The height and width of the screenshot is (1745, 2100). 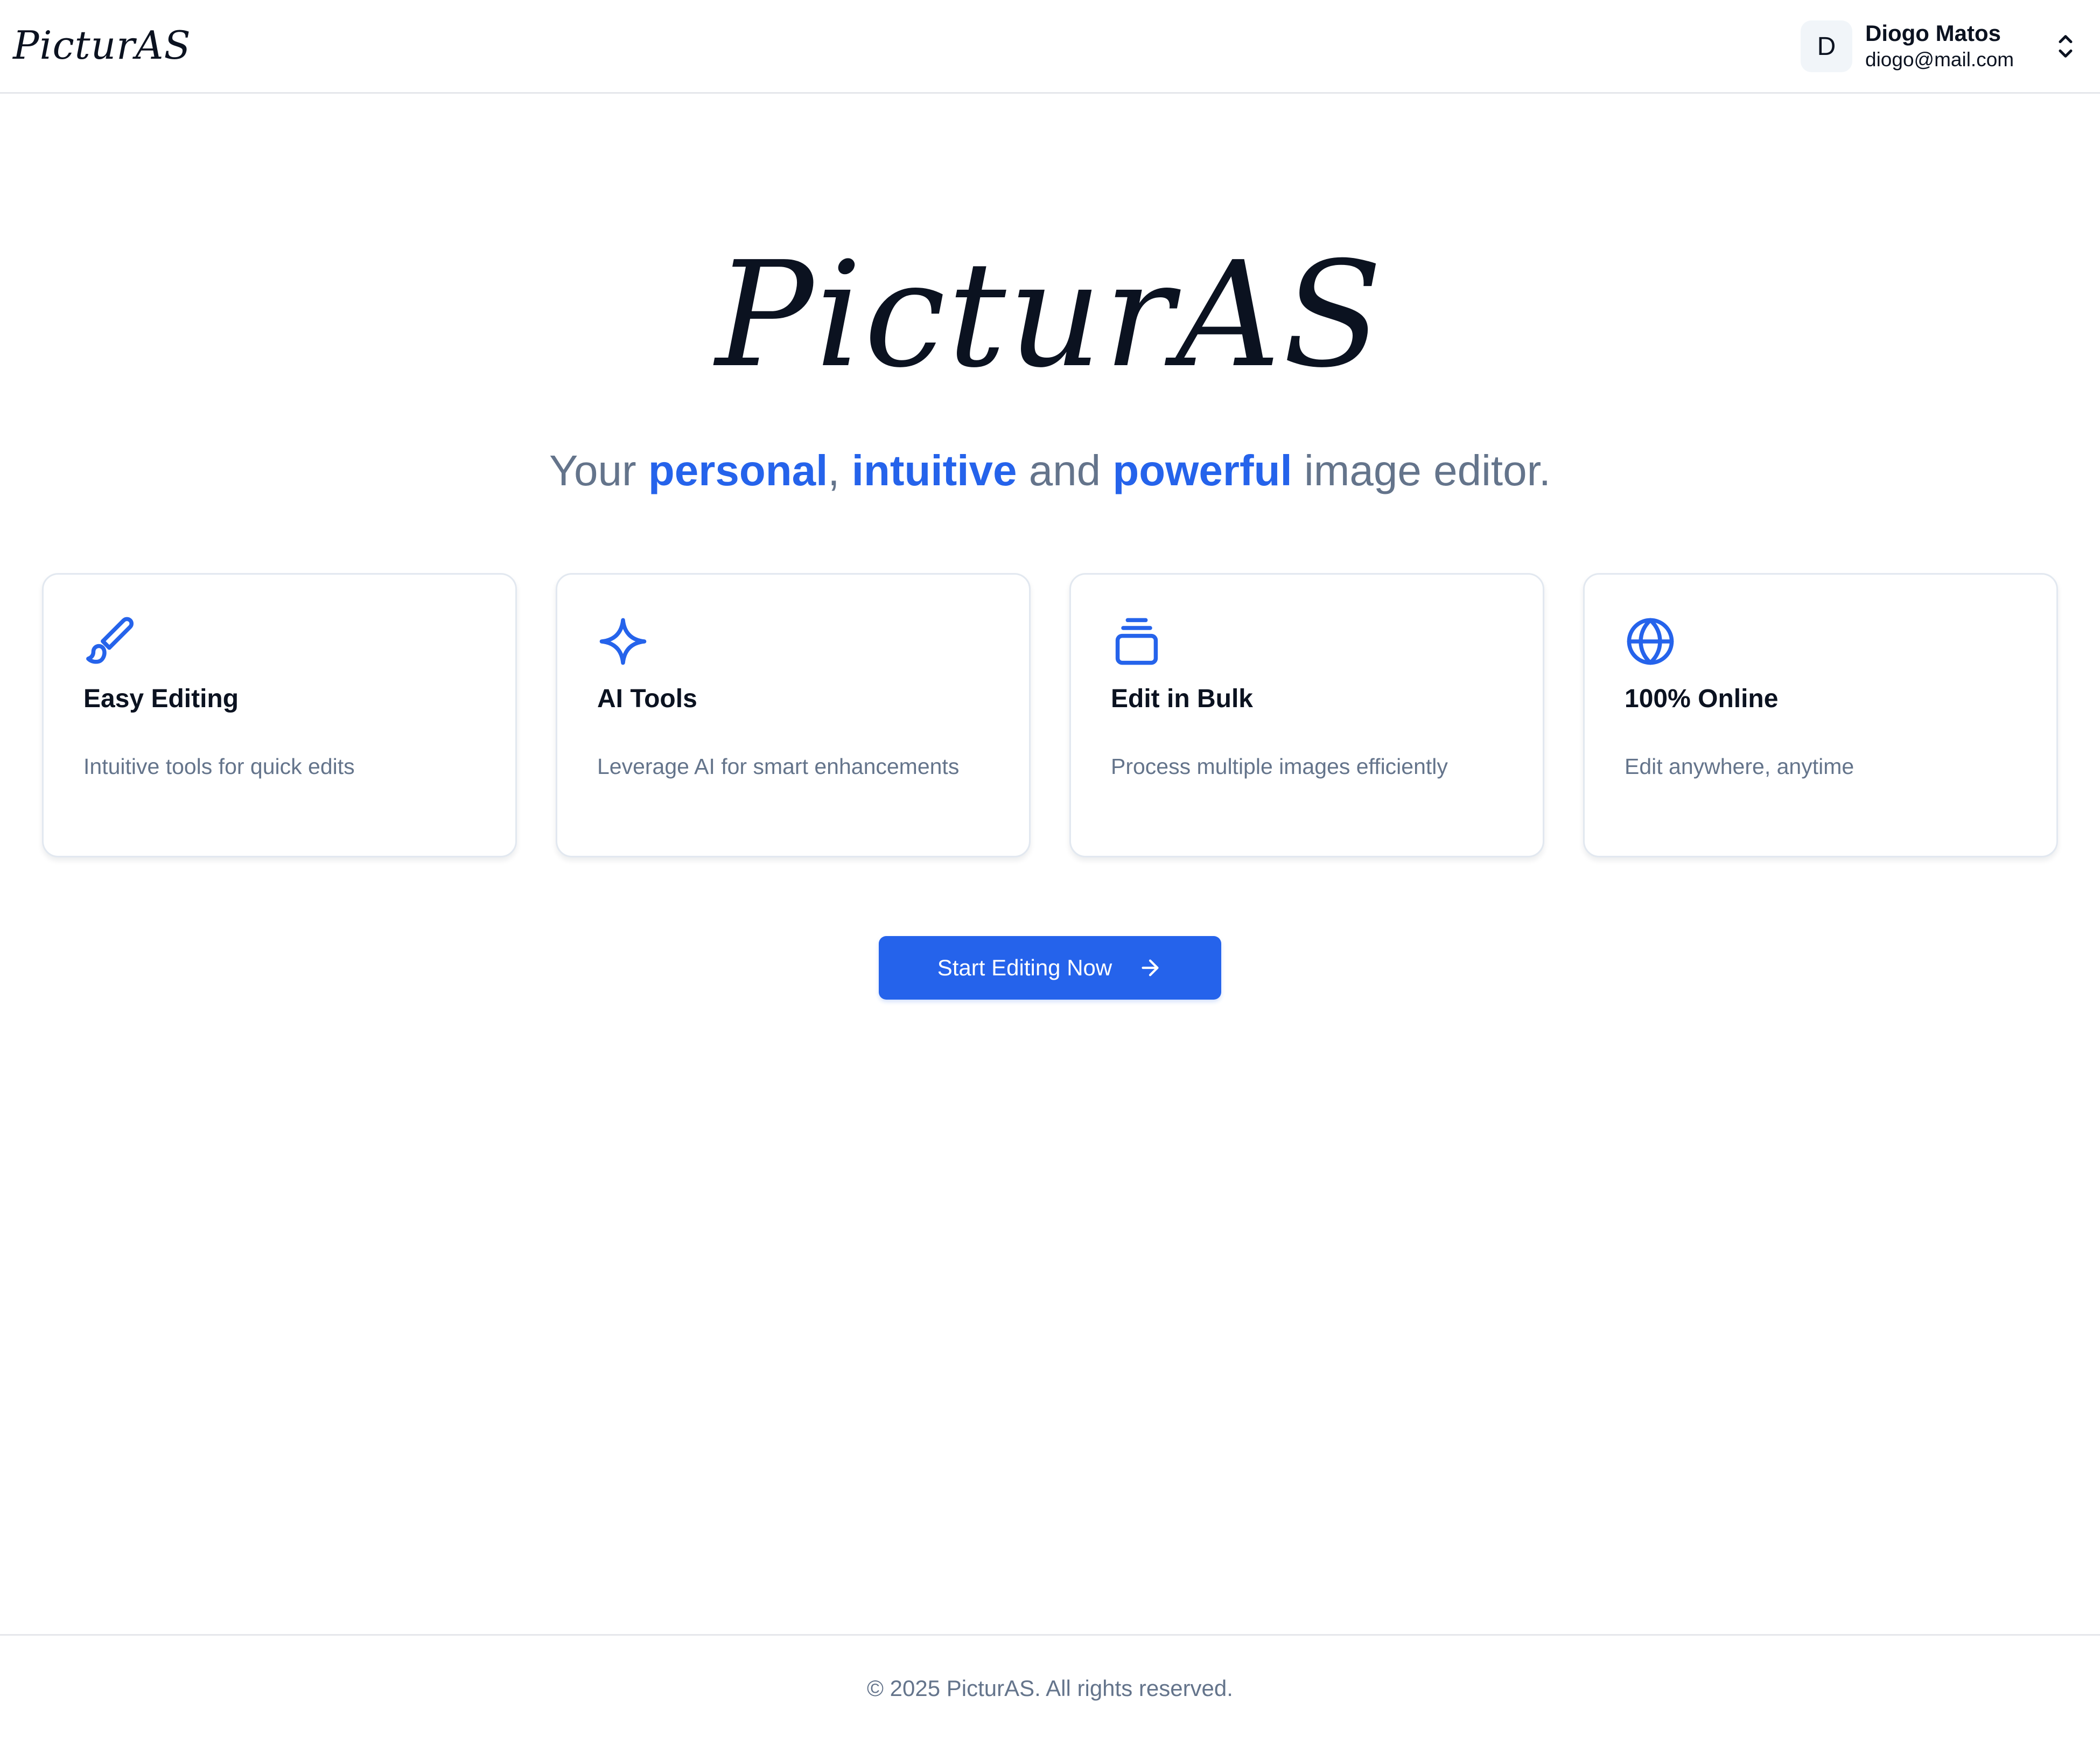 What do you see at coordinates (161, 699) in the screenshot?
I see `feature-title: Easy Editing` at bounding box center [161, 699].